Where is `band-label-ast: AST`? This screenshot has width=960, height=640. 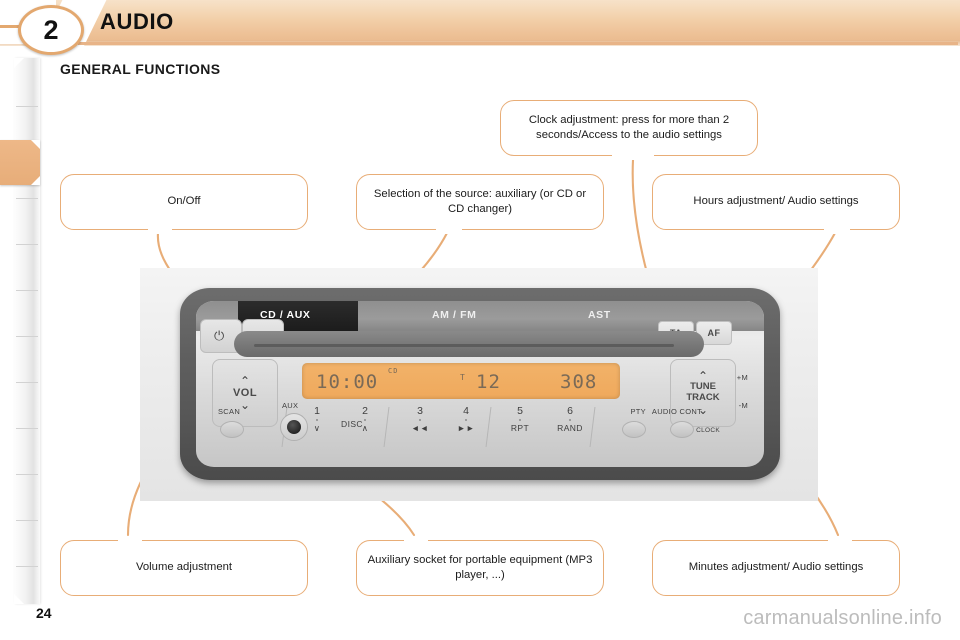 band-label-ast: AST is located at coordinates (599, 315).